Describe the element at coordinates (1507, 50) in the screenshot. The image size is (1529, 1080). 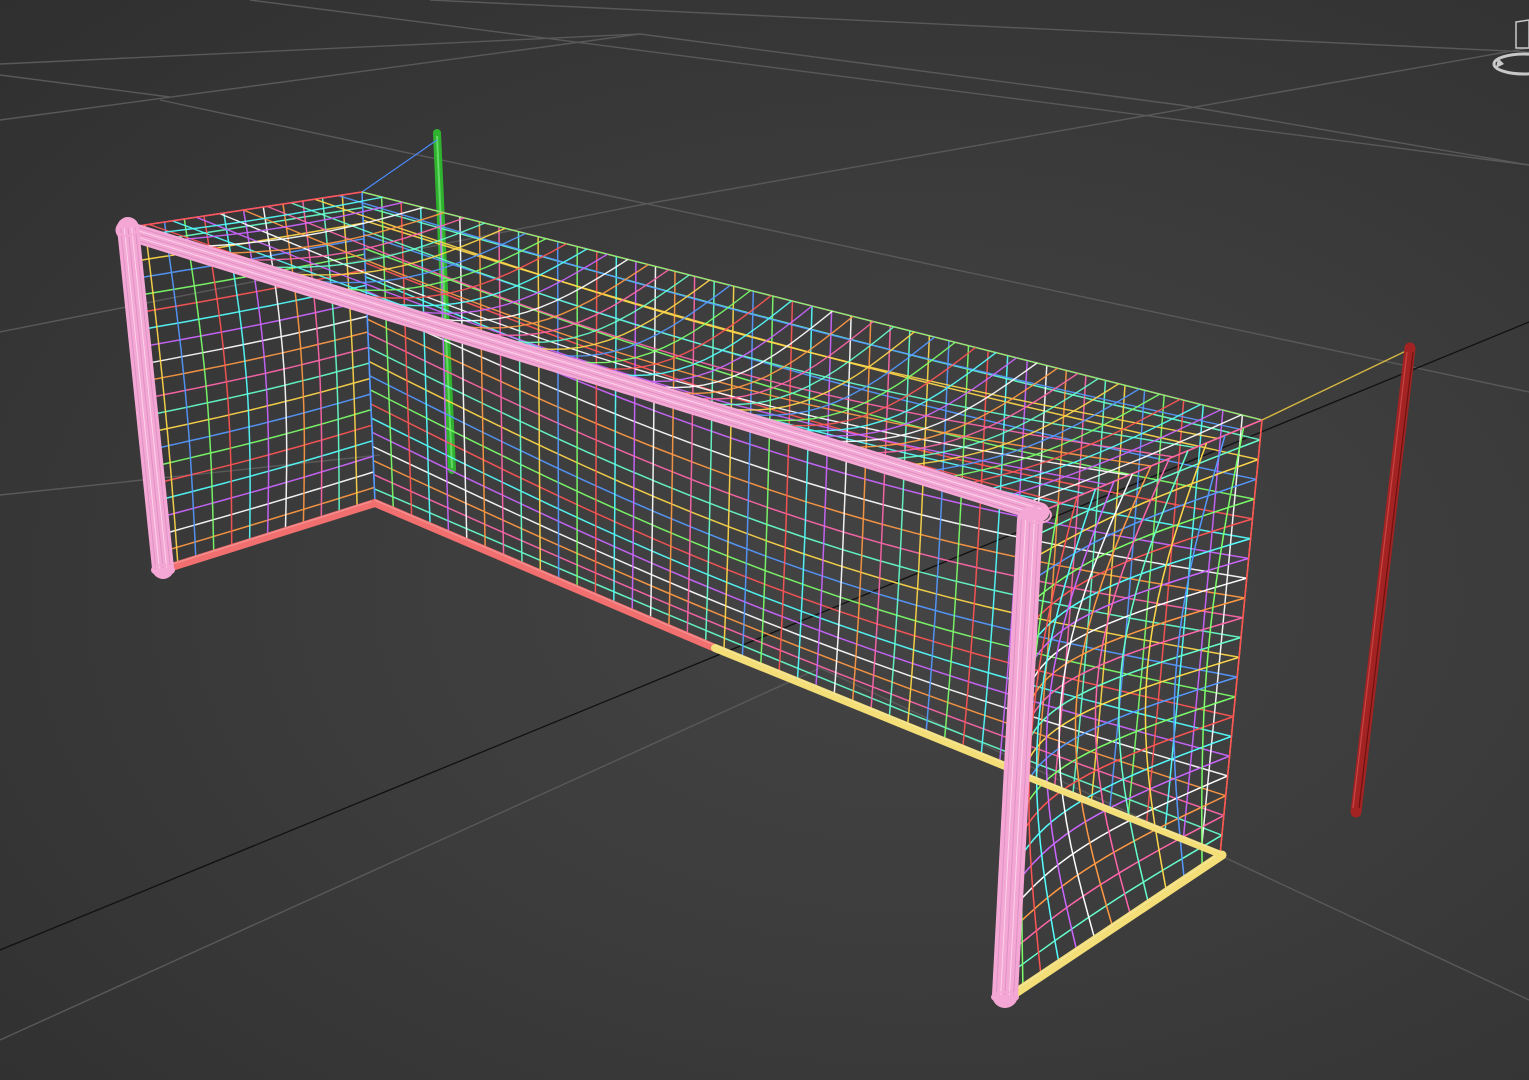
I see `viewcube-icon` at that location.